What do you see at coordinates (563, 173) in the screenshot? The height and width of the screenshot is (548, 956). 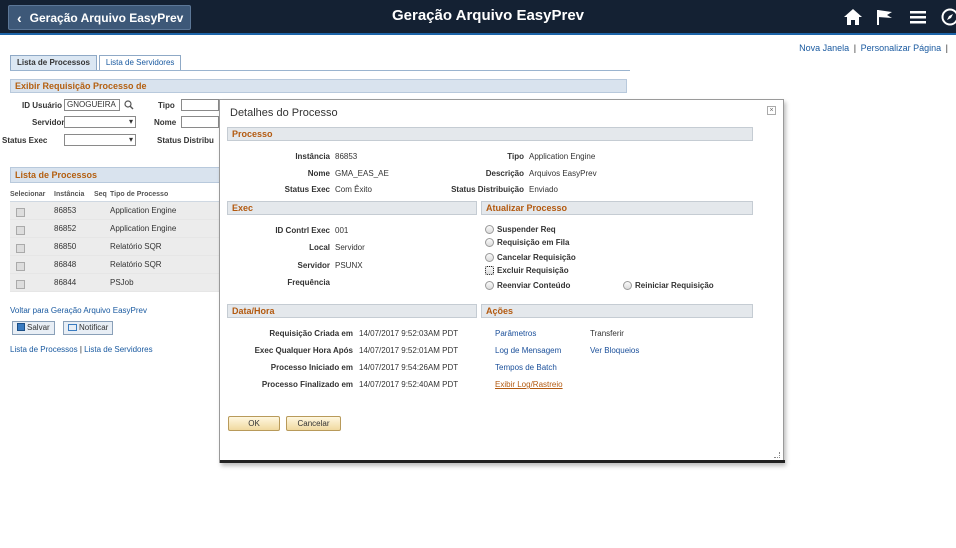 I see `descricao-value: Arquivos EasyPrev` at bounding box center [563, 173].